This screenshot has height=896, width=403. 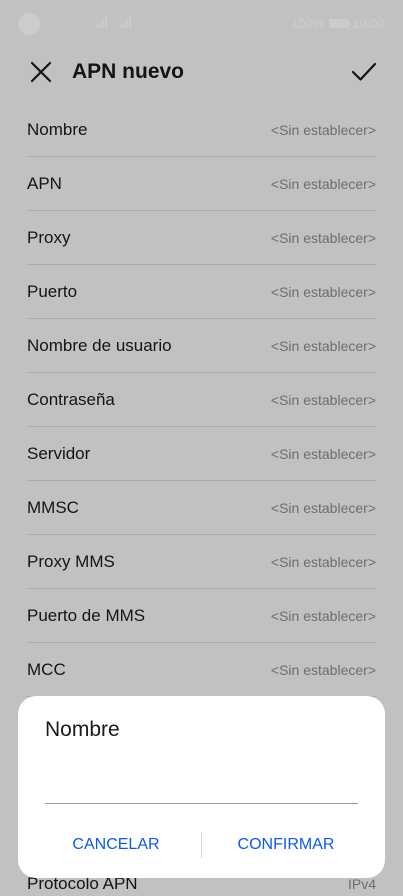 I want to click on cancel-button: CANCELAR, so click(x=116, y=845).